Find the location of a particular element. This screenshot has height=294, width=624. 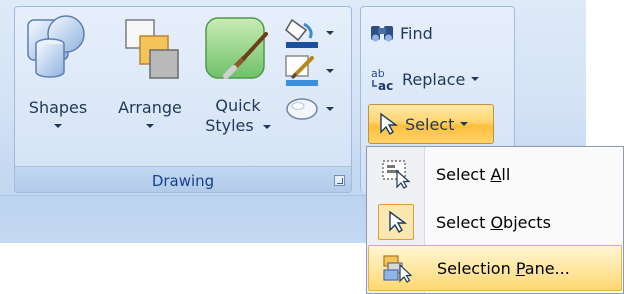

select-objects-icon-wrapper is located at coordinates (396, 222).